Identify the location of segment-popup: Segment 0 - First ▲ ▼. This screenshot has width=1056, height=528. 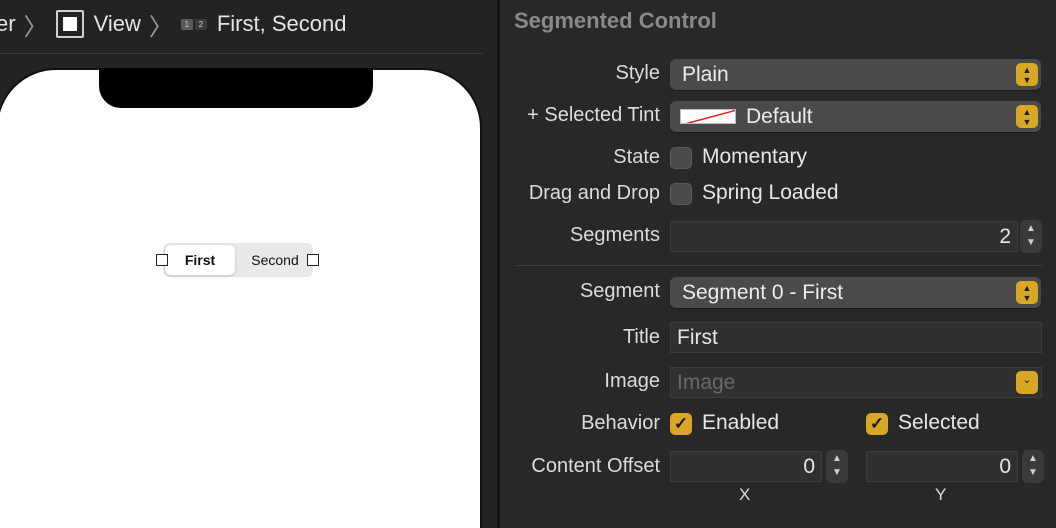
(855, 292).